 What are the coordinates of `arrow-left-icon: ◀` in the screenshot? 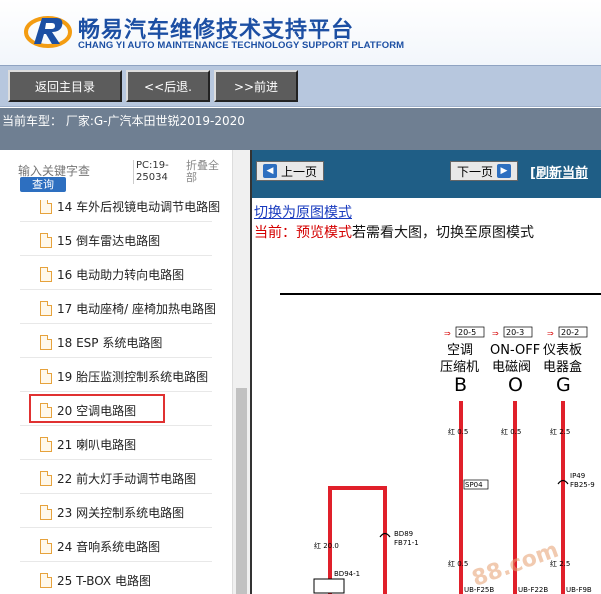 It's located at (269, 171).